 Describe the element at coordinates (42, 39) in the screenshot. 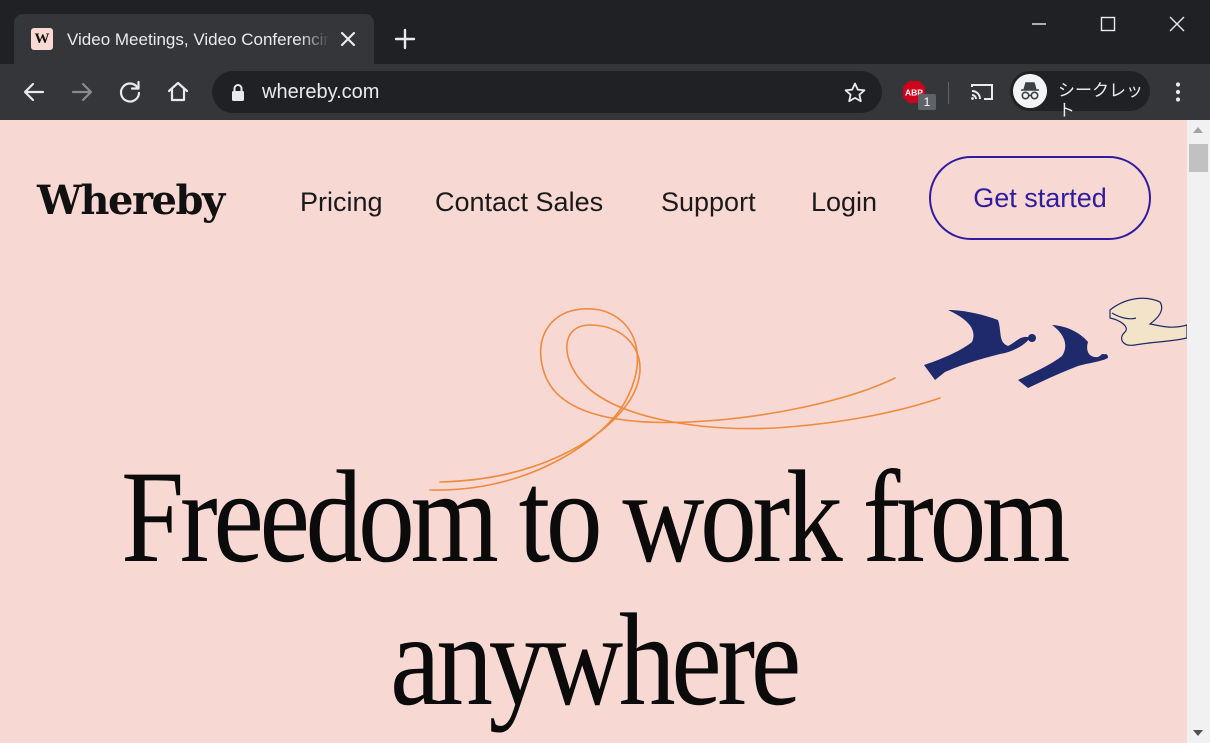

I see `whereby-favicon-icon: W` at that location.